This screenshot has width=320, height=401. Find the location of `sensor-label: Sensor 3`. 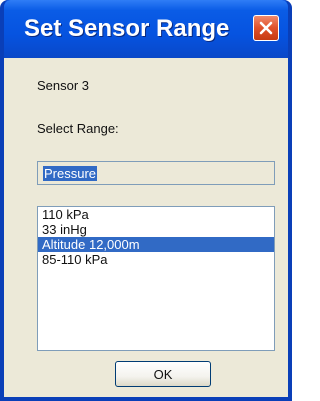

sensor-label: Sensor 3 is located at coordinates (63, 85).